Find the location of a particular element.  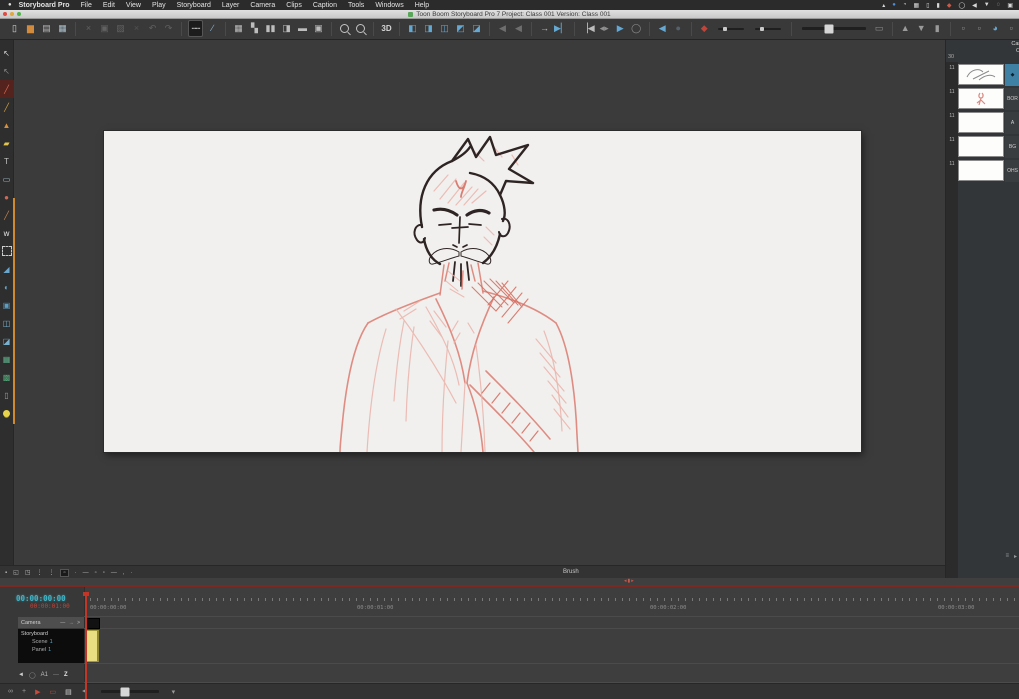

add-scene-tool: ▩ is located at coordinates (7, 377).